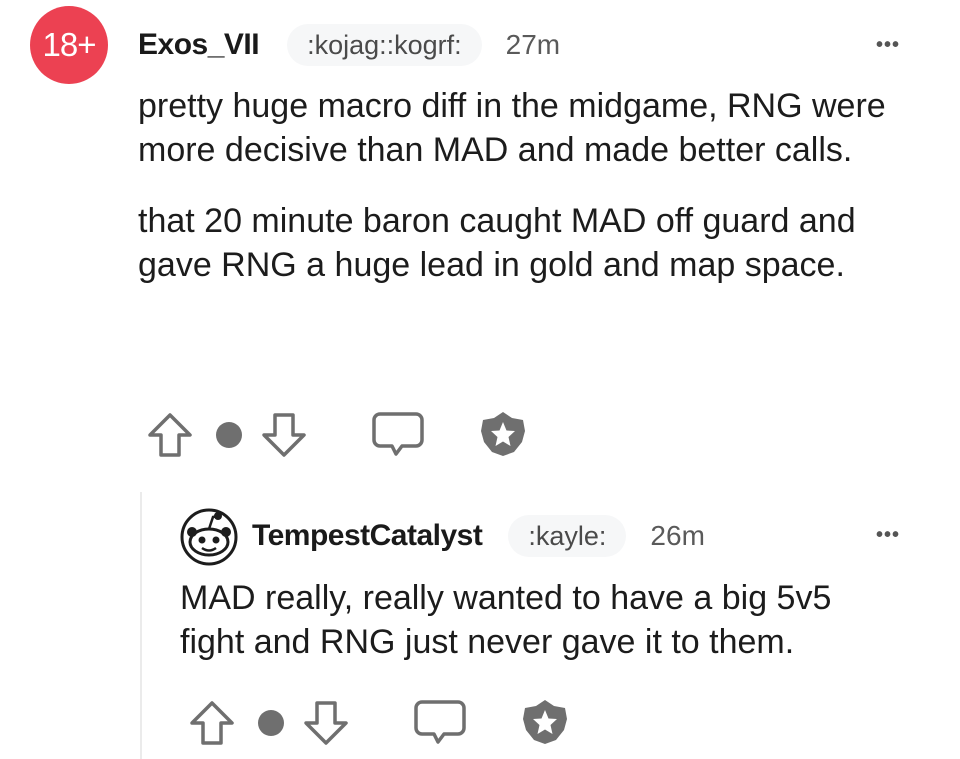 Image resolution: width=960 pixels, height=759 pixels. What do you see at coordinates (209, 537) in the screenshot?
I see `snoo-avatar-icon` at bounding box center [209, 537].